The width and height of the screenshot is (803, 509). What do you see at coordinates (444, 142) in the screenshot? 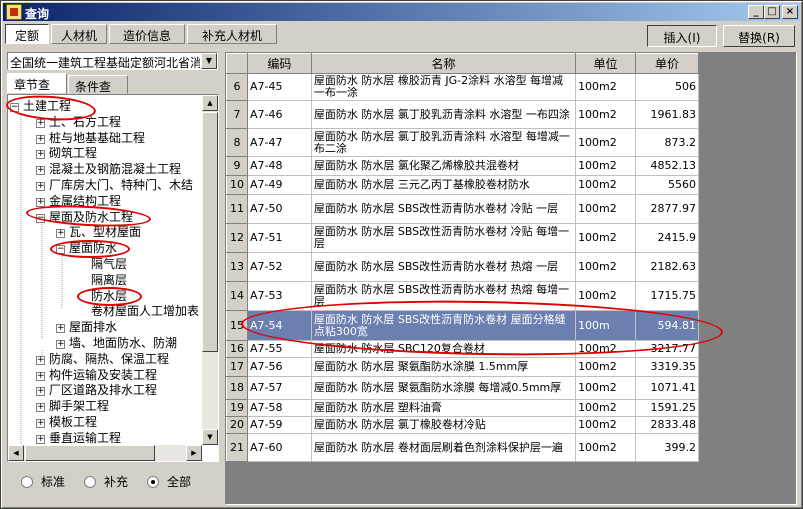
I see `cell-name: 屋面防水 防水层 氯丁胶乳沥青涂料 水溶型 每增减一布二涂` at bounding box center [444, 142].